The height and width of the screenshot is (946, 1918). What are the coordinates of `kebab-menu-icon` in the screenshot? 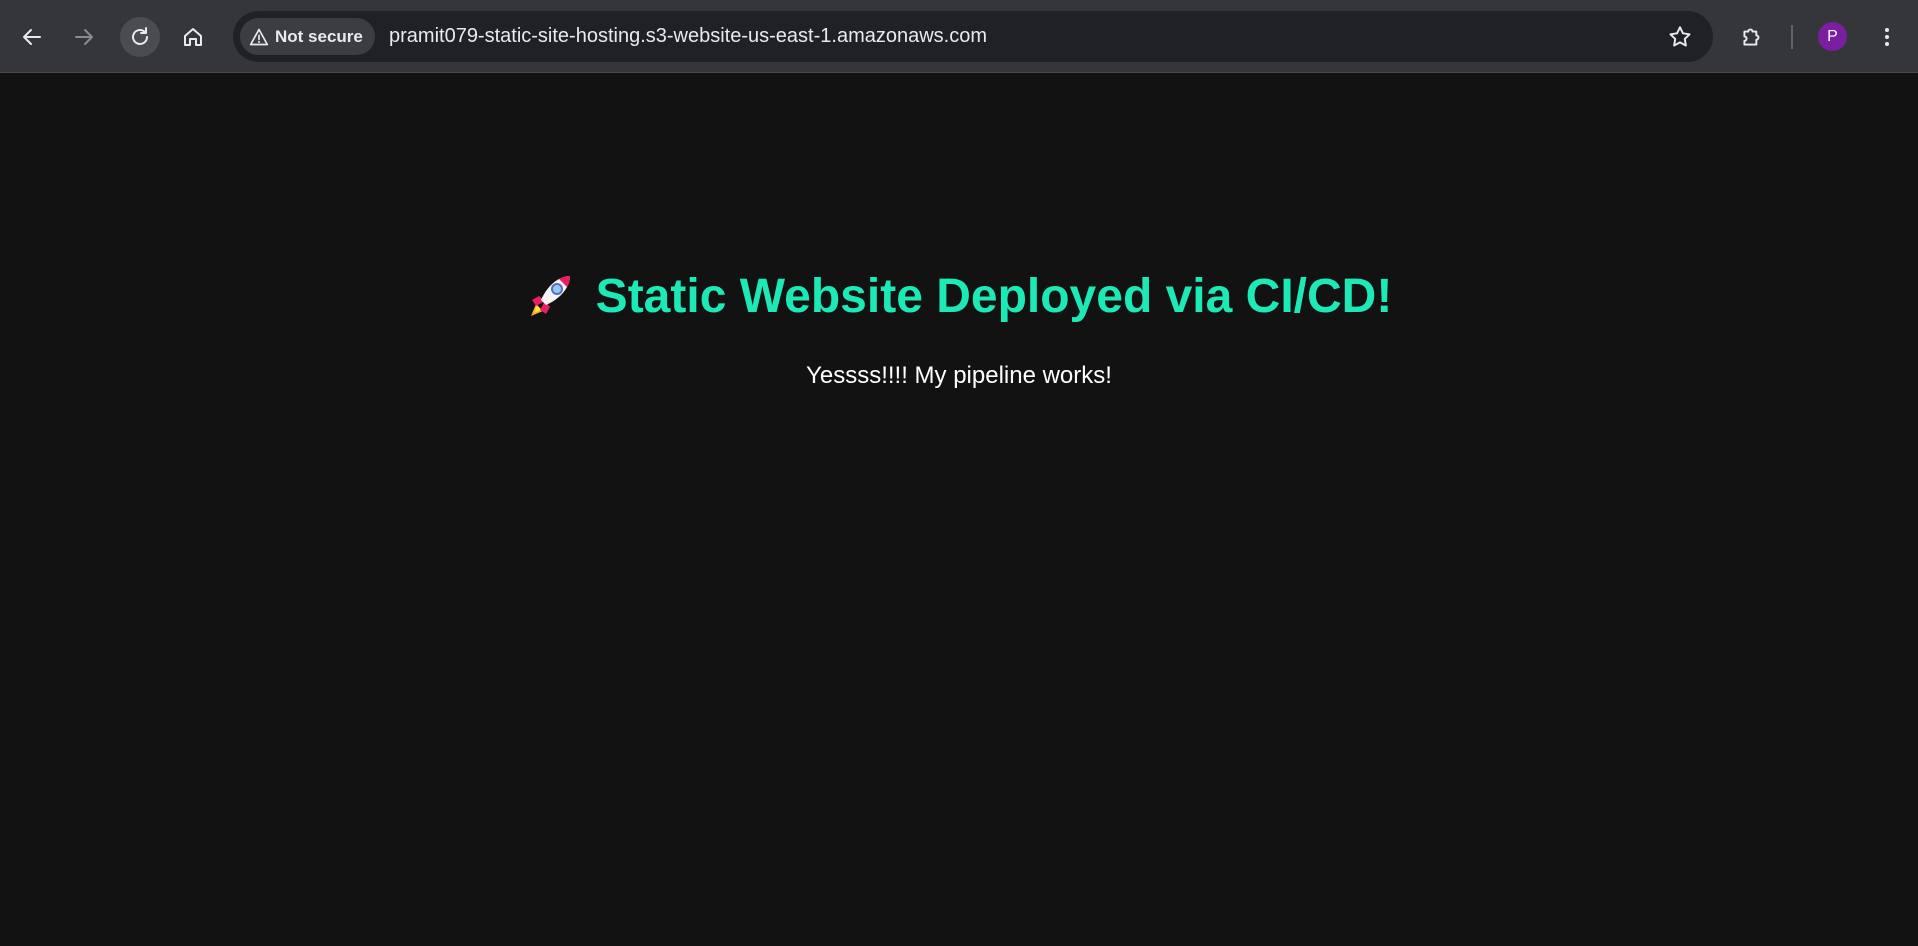 It's located at (1887, 37).